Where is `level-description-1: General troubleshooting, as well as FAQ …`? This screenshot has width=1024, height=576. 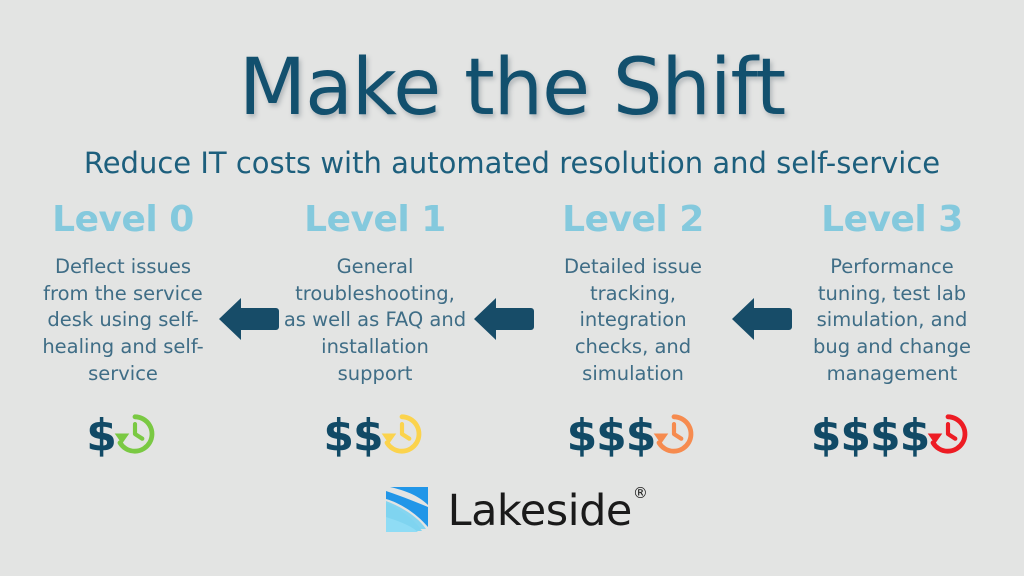 level-description-1: General troubleshooting, as well as FAQ … is located at coordinates (375, 320).